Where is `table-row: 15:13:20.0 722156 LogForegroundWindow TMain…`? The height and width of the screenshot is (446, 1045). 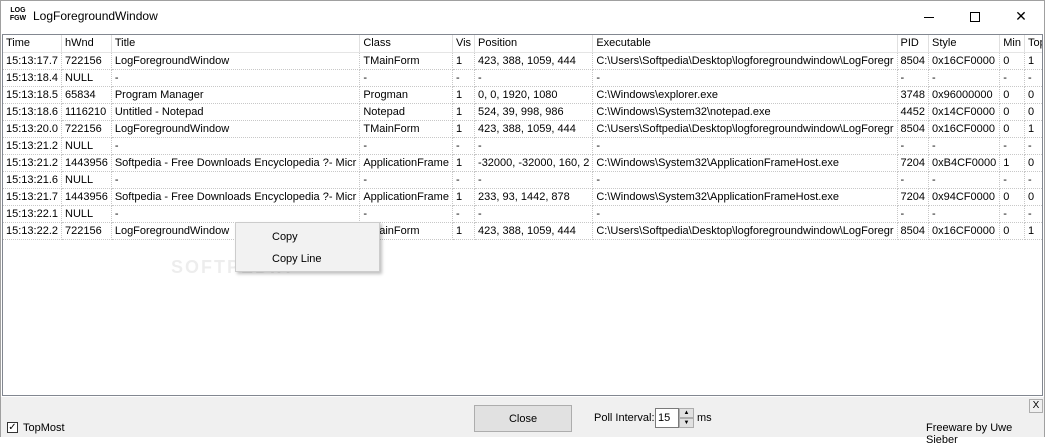
table-row: 15:13:20.0 722156 LogForegroundWindow TMain… is located at coordinates (522, 129).